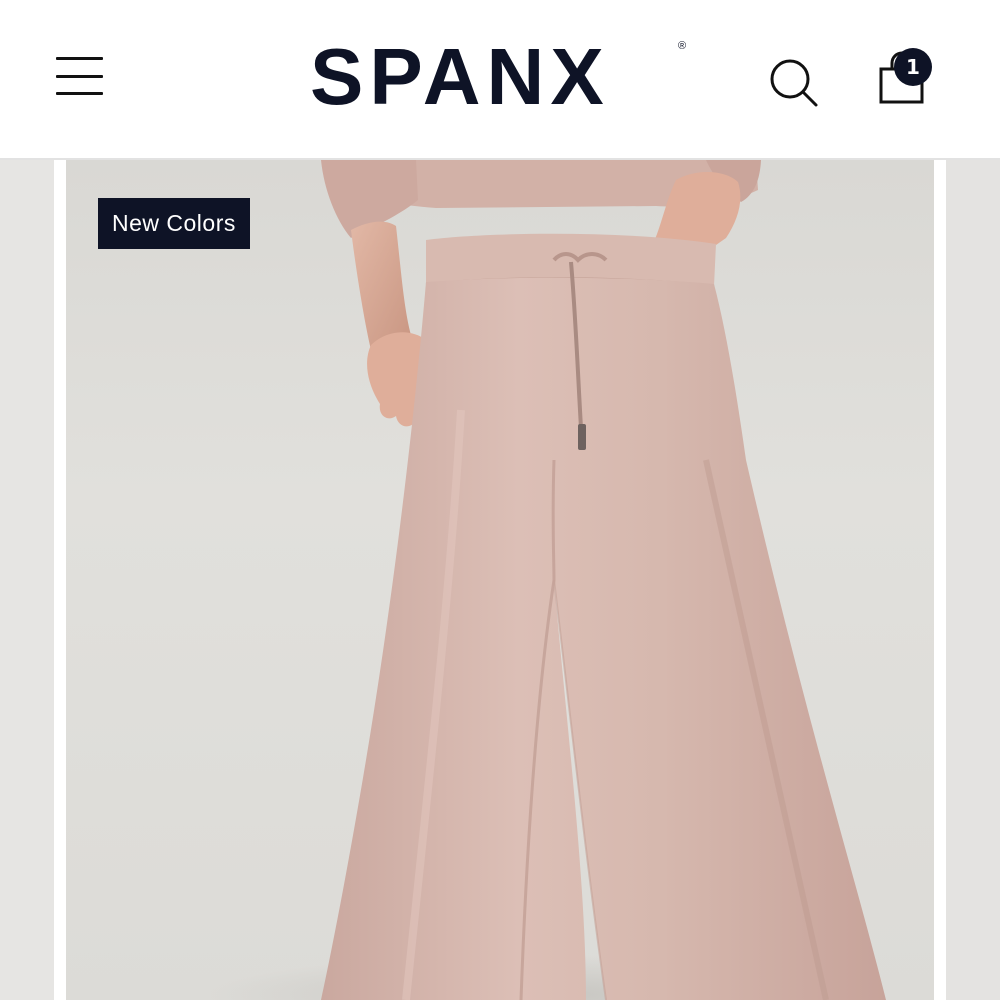  Describe the element at coordinates (27, 580) in the screenshot. I see `previous-slide-peek` at that location.